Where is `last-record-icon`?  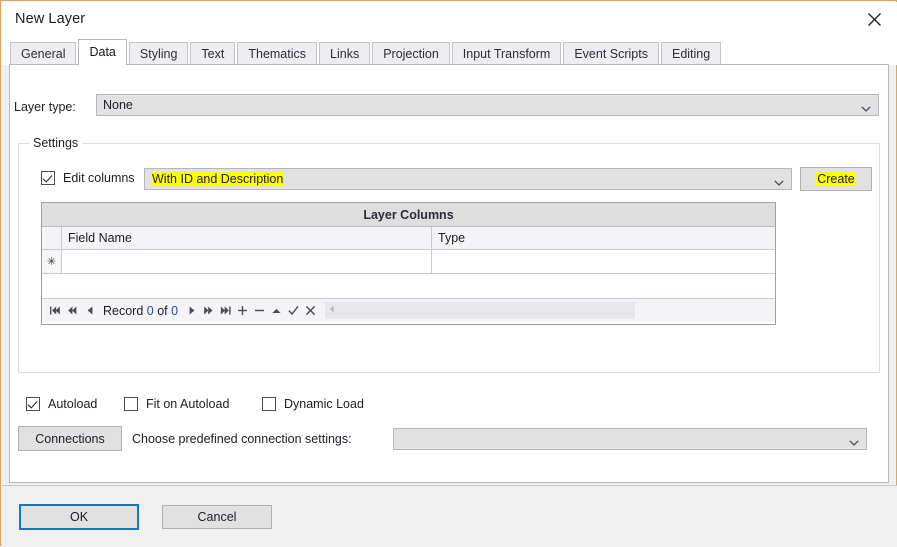
last-record-icon is located at coordinates (225, 310).